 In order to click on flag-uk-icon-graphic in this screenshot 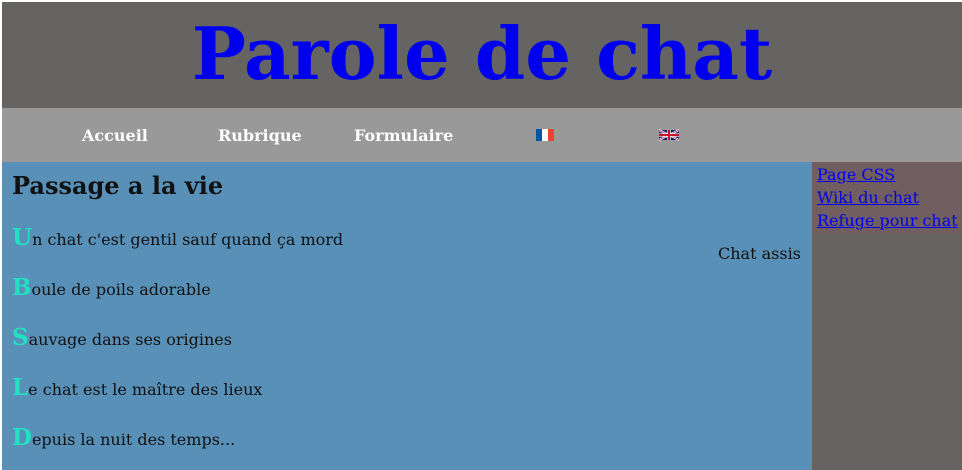, I will do `click(669, 135)`.